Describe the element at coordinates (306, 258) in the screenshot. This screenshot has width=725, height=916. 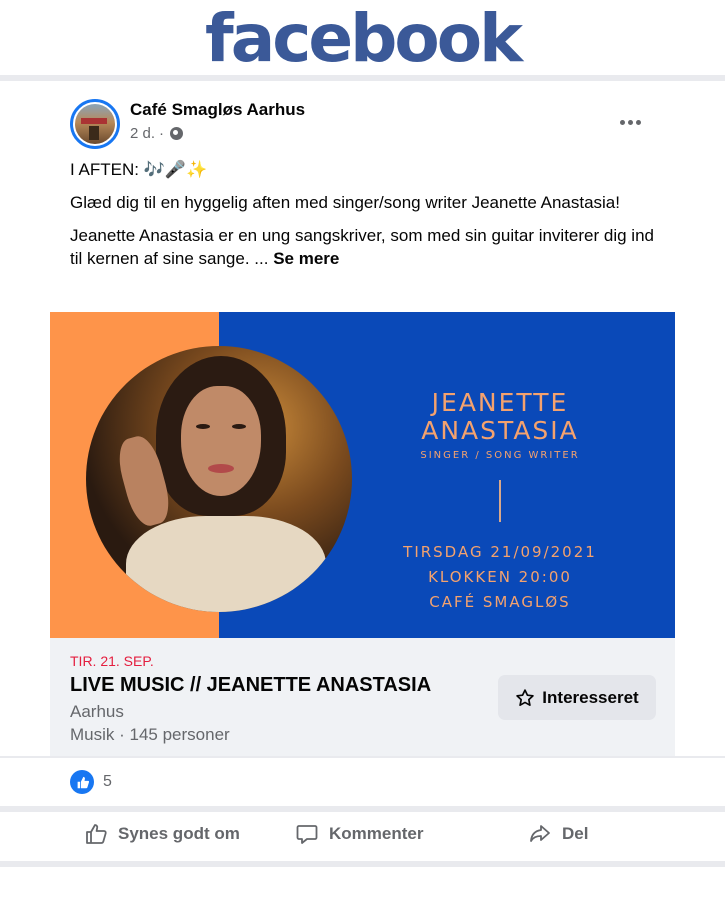
I see `see-more-link: Se mere` at that location.